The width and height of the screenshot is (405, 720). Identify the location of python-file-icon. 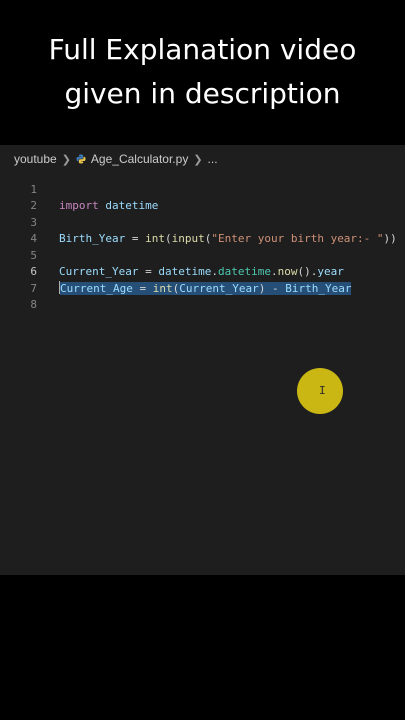
(81, 159).